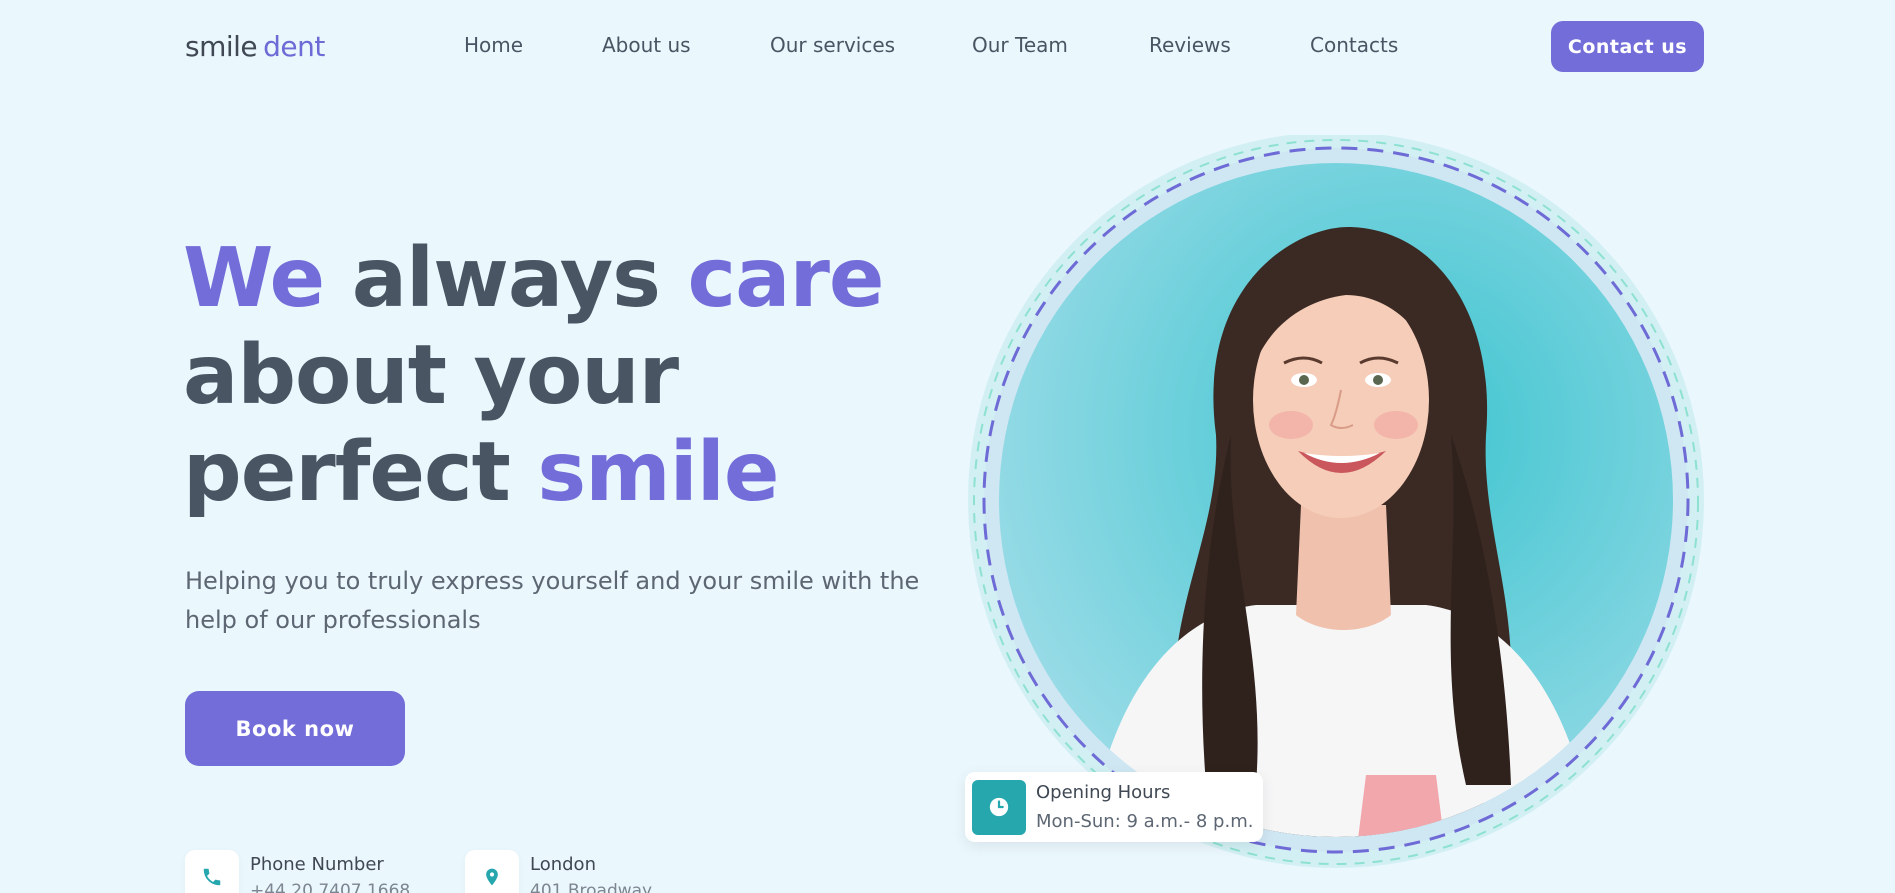 This screenshot has width=1895, height=893. I want to click on phone-title: Phone Number, so click(317, 864).